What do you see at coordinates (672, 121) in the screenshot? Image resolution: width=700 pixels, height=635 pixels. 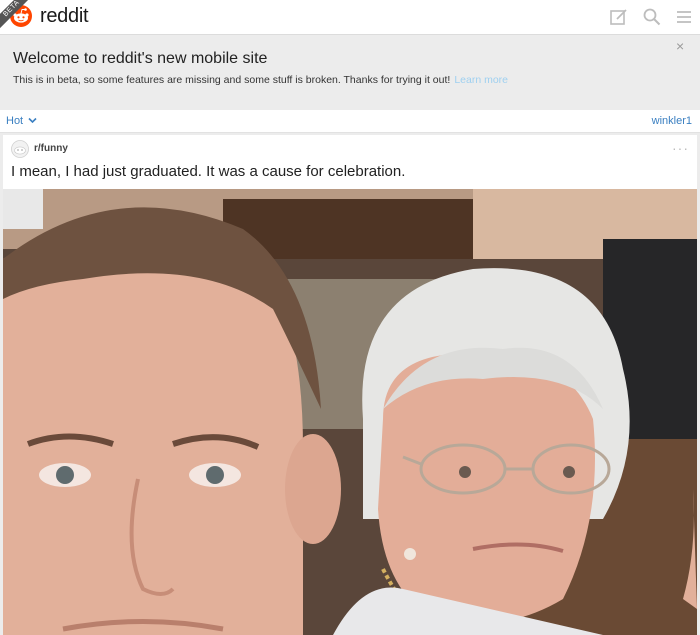 I see `username-link: winkler1` at bounding box center [672, 121].